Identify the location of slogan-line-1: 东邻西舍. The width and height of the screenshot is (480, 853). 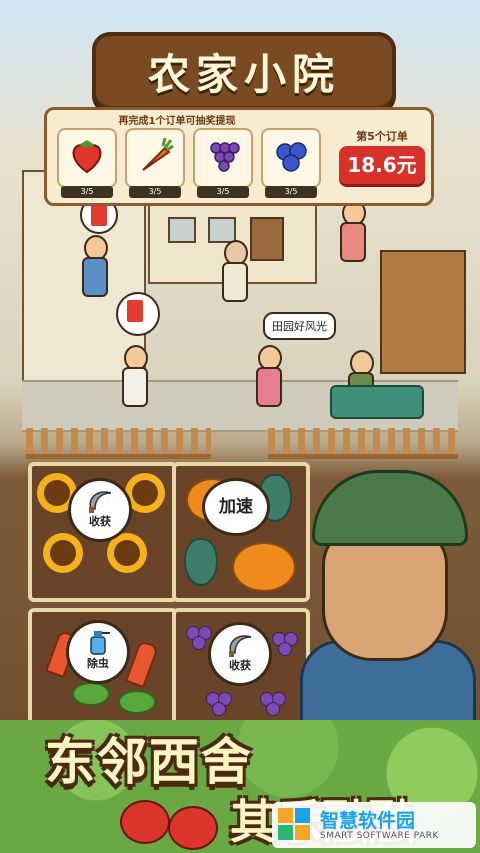
(149, 762).